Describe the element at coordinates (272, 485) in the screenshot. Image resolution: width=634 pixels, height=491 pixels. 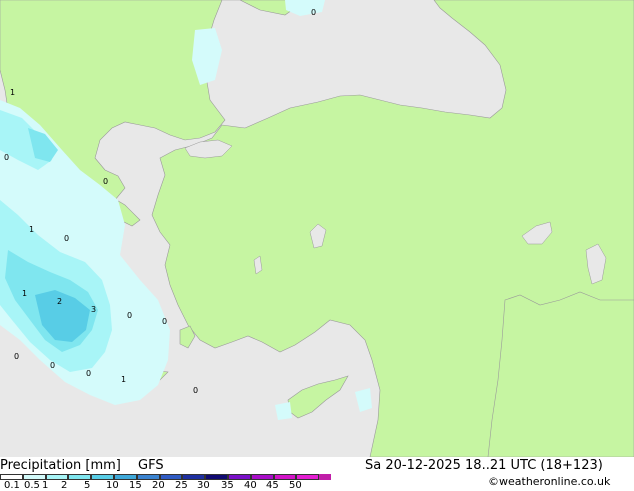
I see `color-scale-tick-label: 45` at that location.